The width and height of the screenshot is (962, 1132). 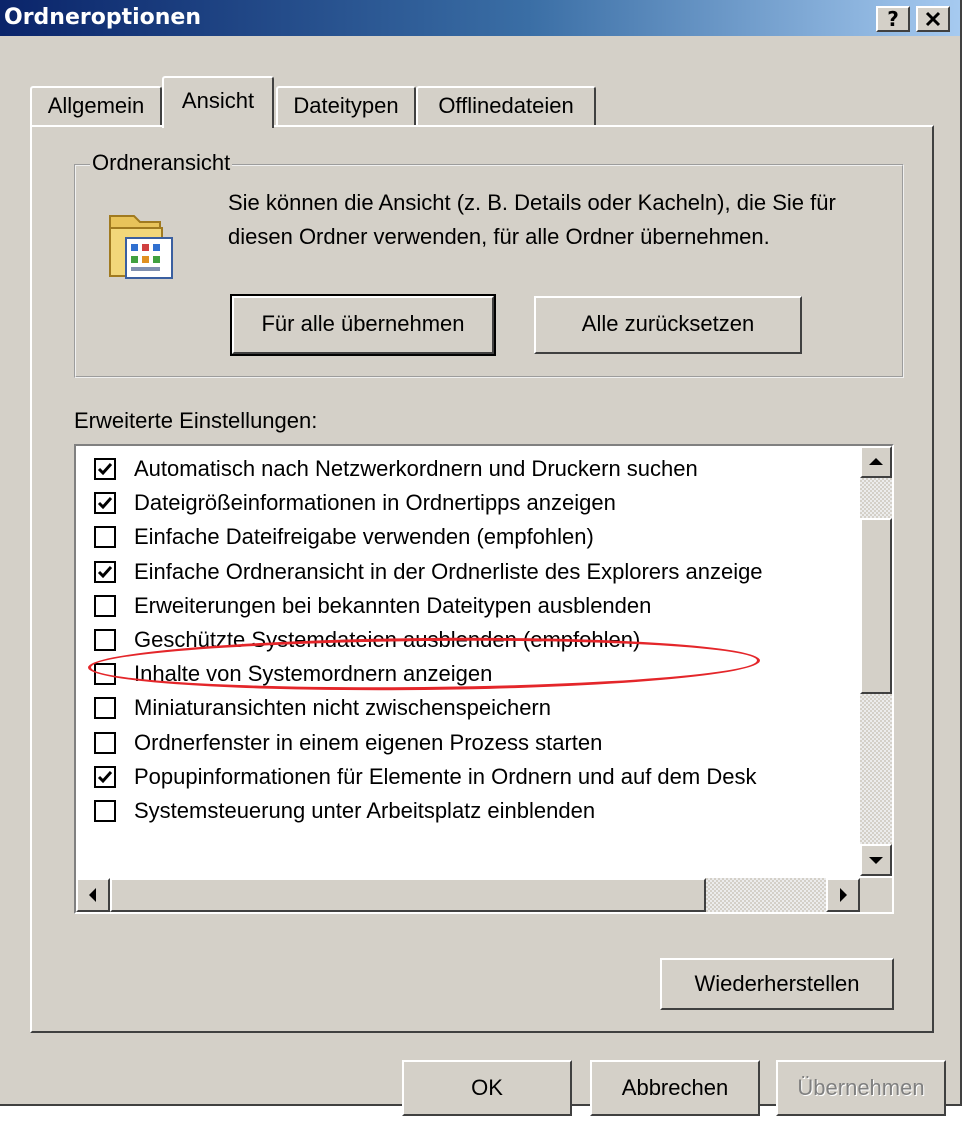 What do you see at coordinates (346, 106) in the screenshot?
I see `tab-dateitypen: Dateitypen` at bounding box center [346, 106].